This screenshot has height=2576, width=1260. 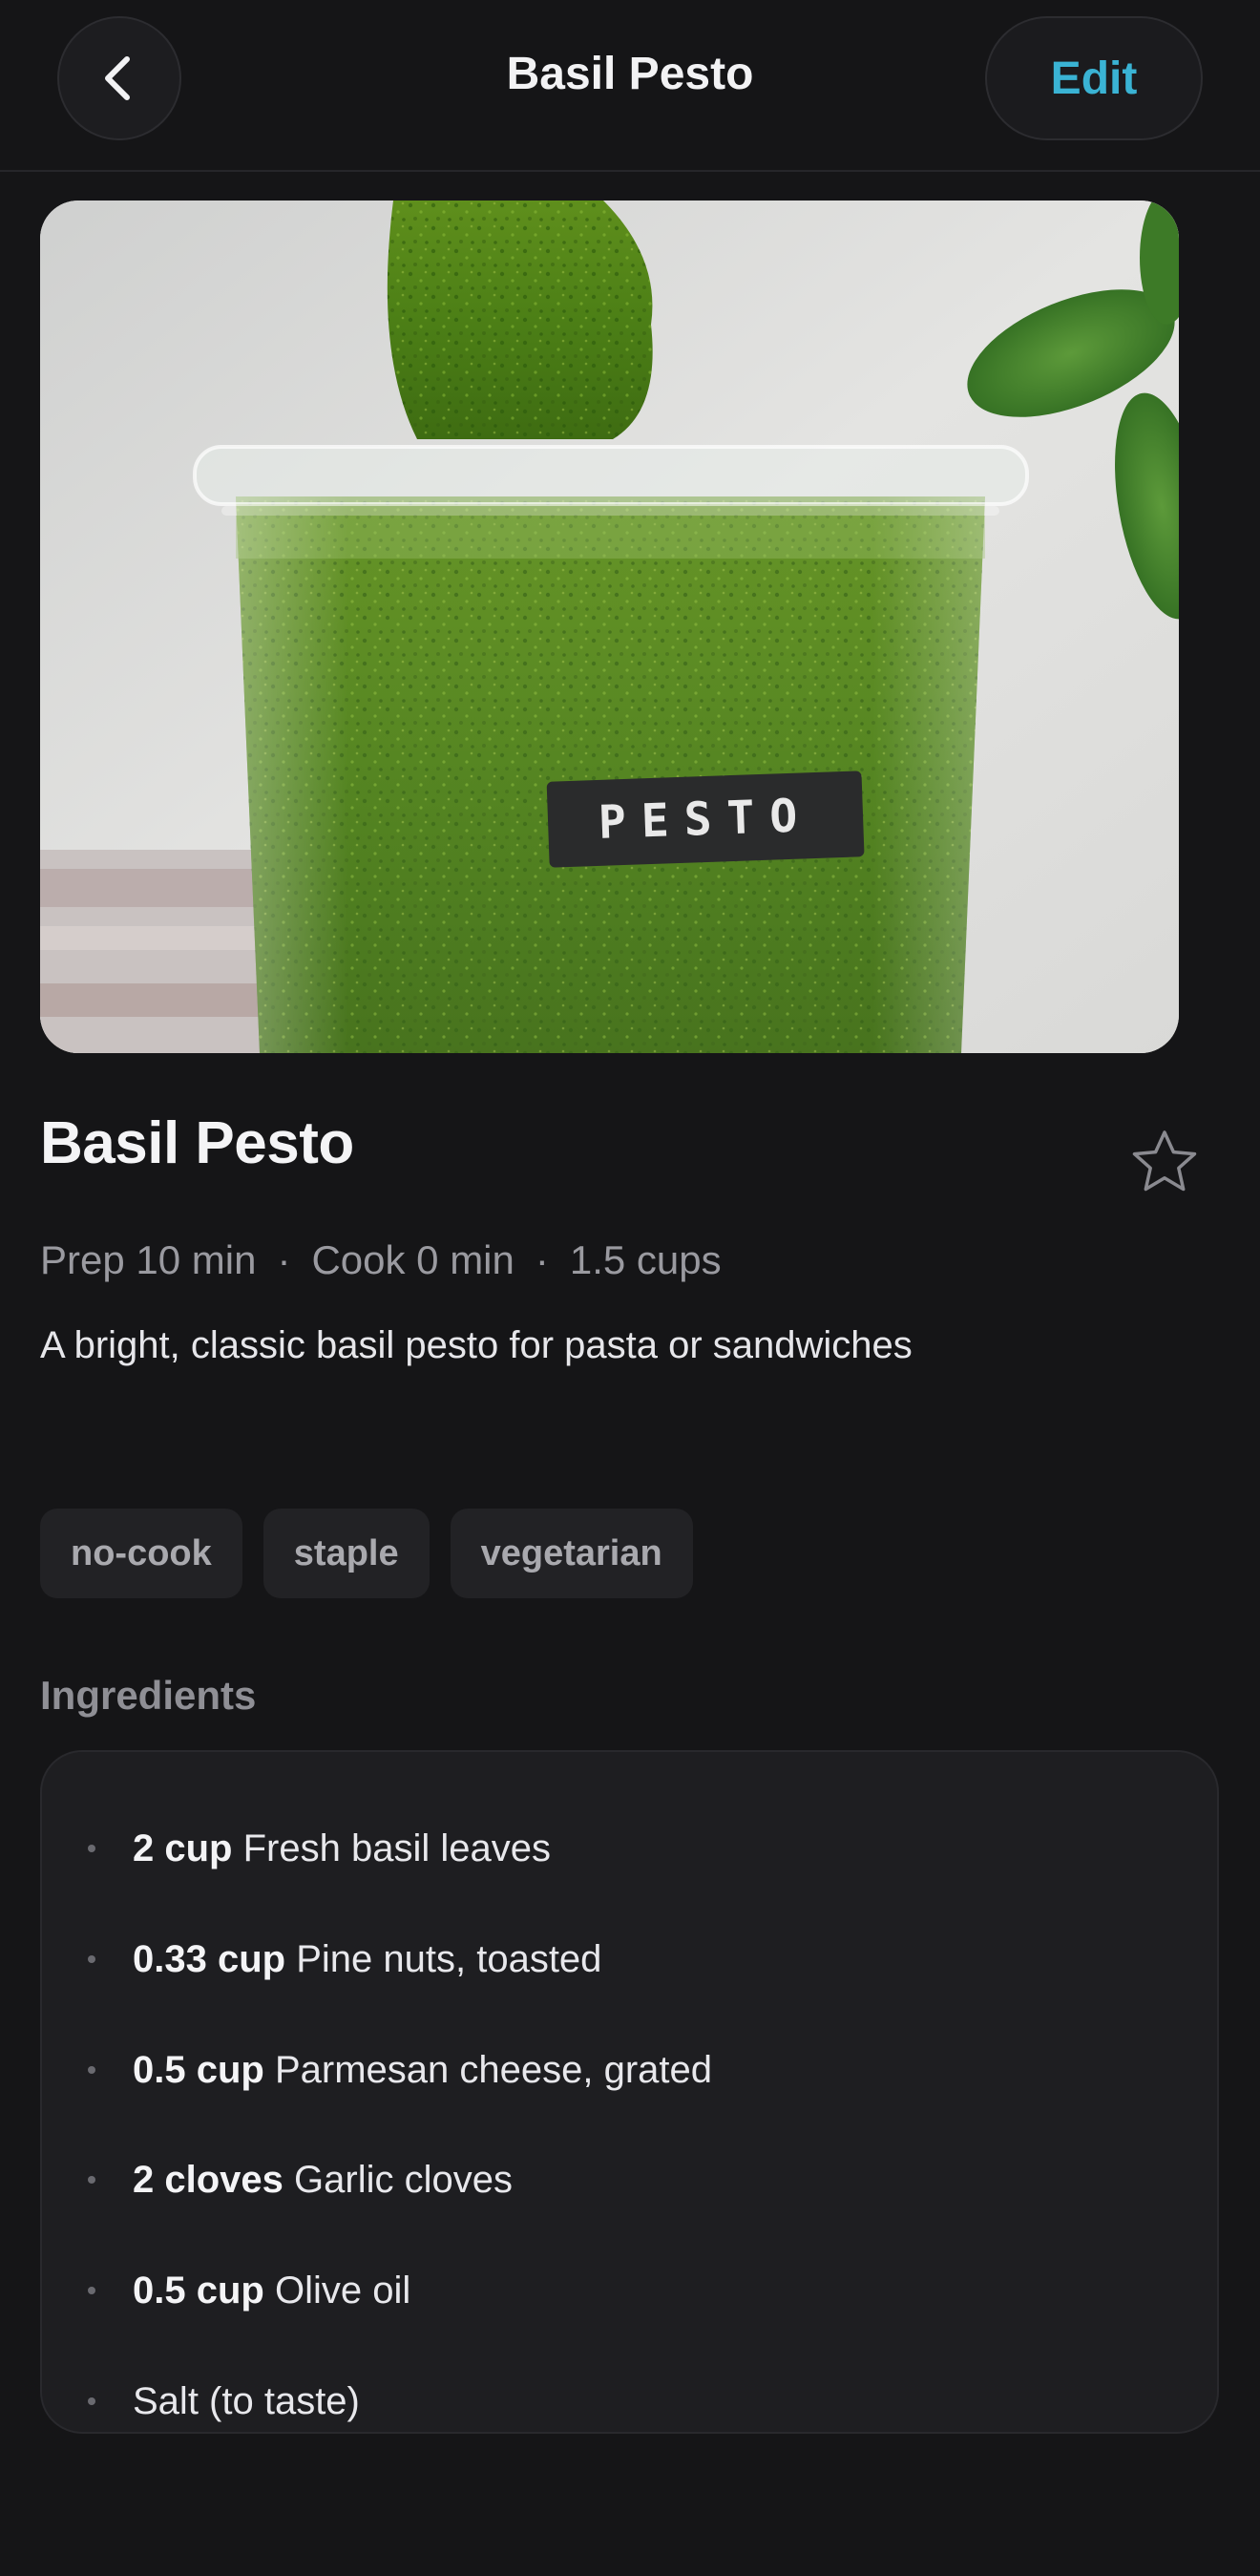 I want to click on recipe-meta: Prep 10 min · Cook 0 min · 1.5 cups, so click(x=381, y=1260).